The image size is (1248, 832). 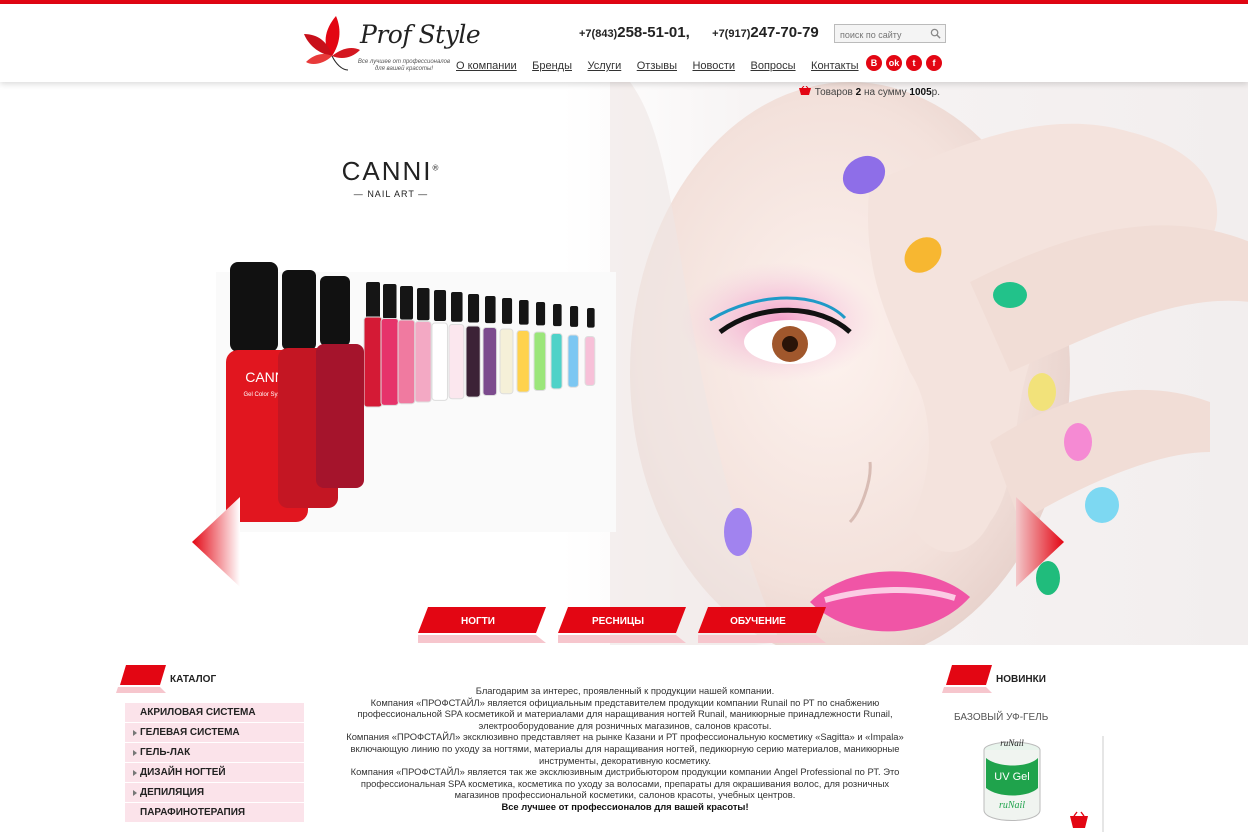 I want to click on catalog-item-gel-polish: ГЕЛЬ-ЛАК, so click(x=214, y=753).